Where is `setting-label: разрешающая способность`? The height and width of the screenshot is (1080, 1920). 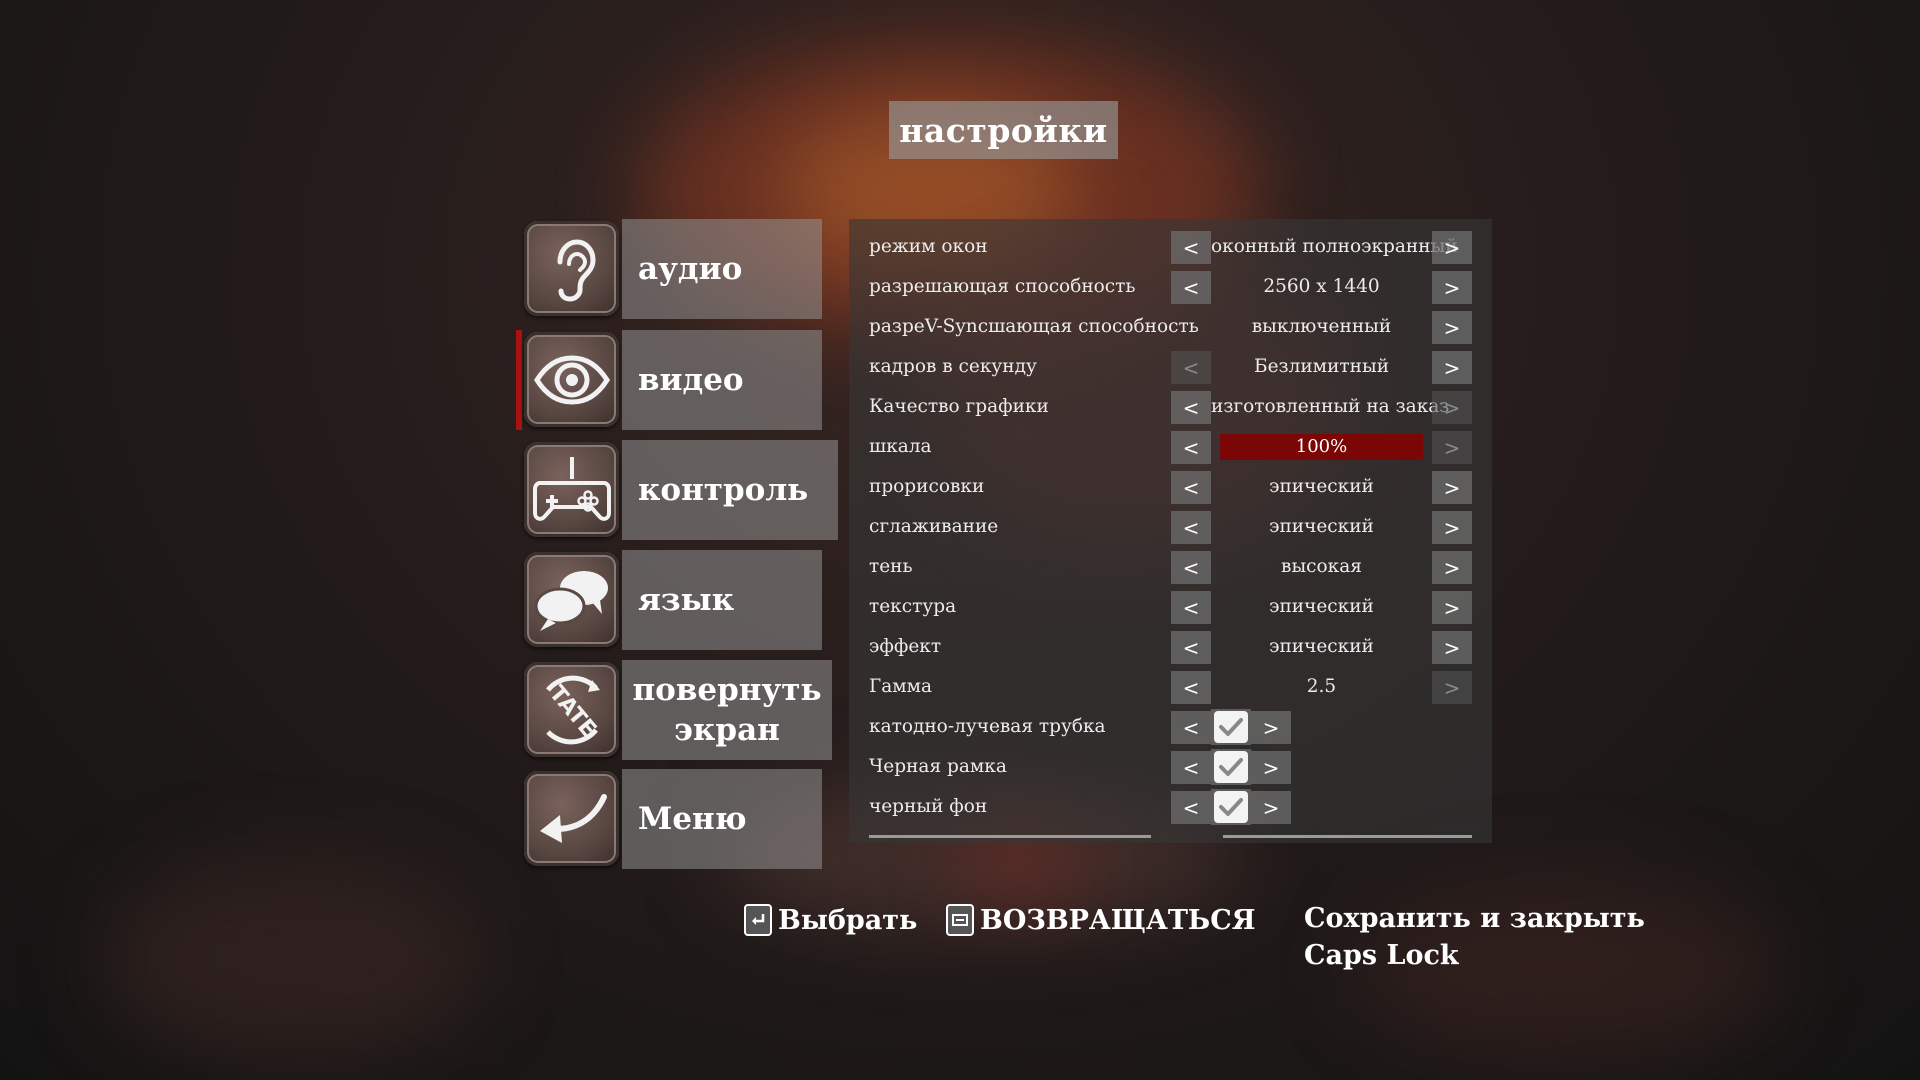
setting-label: разрешающая способность is located at coordinates (1002, 286).